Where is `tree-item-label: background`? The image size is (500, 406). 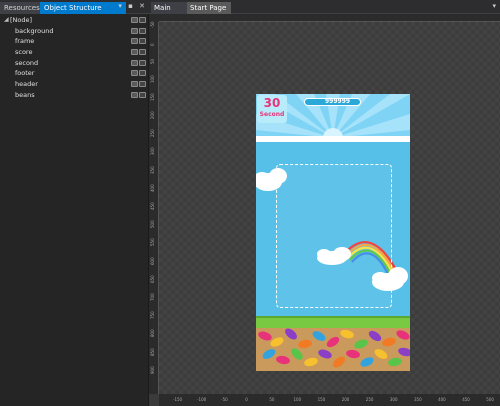
tree-item-label: background is located at coordinates (34, 30).